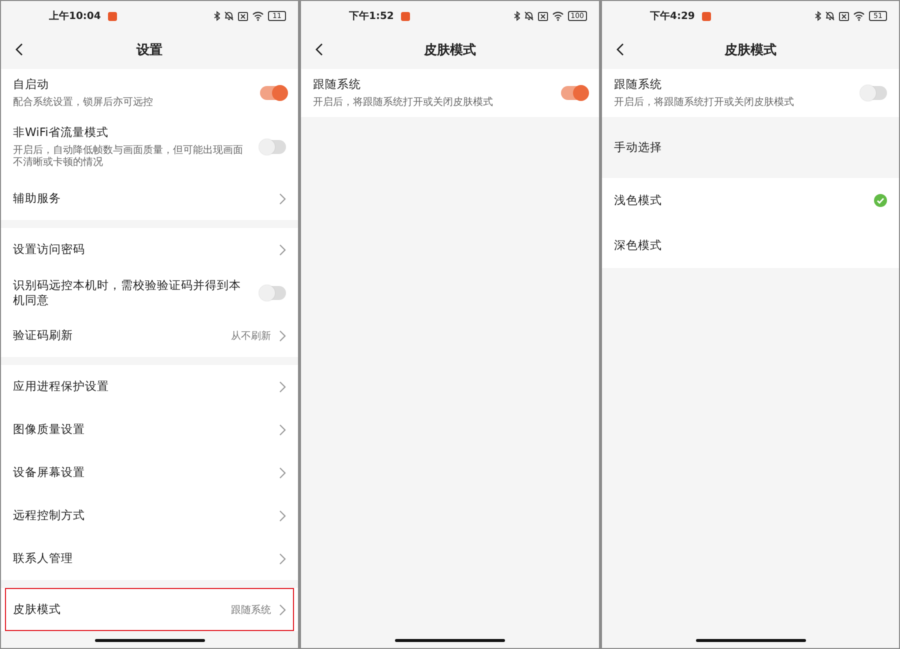  What do you see at coordinates (149, 198) in the screenshot?
I see `settings-row: 辅助服务` at bounding box center [149, 198].